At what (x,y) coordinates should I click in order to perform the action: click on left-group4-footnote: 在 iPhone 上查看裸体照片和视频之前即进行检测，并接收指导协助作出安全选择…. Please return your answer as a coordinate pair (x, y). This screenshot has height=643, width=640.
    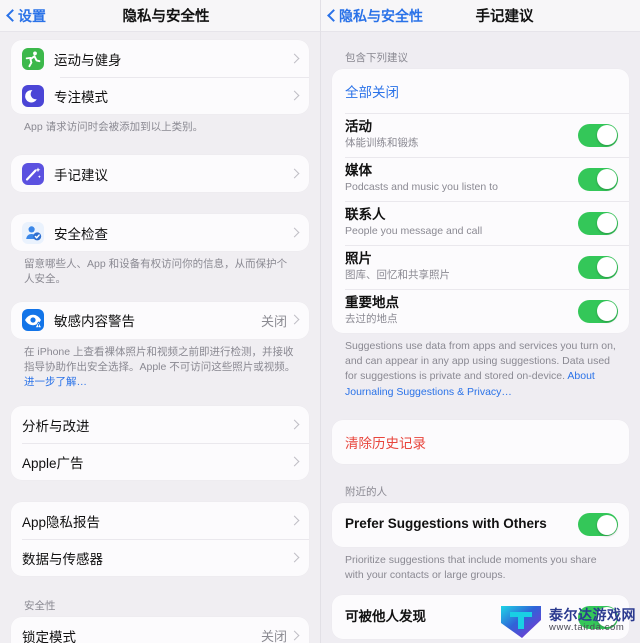
    Looking at the image, I should click on (160, 365).